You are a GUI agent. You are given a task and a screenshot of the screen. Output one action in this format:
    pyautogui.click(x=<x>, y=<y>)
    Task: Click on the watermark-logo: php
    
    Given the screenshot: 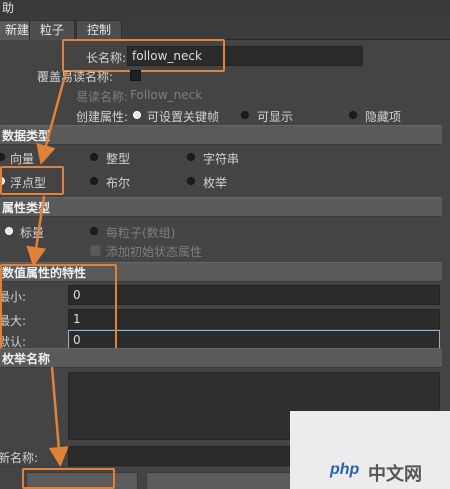 What is the action you would take?
    pyautogui.click(x=345, y=469)
    